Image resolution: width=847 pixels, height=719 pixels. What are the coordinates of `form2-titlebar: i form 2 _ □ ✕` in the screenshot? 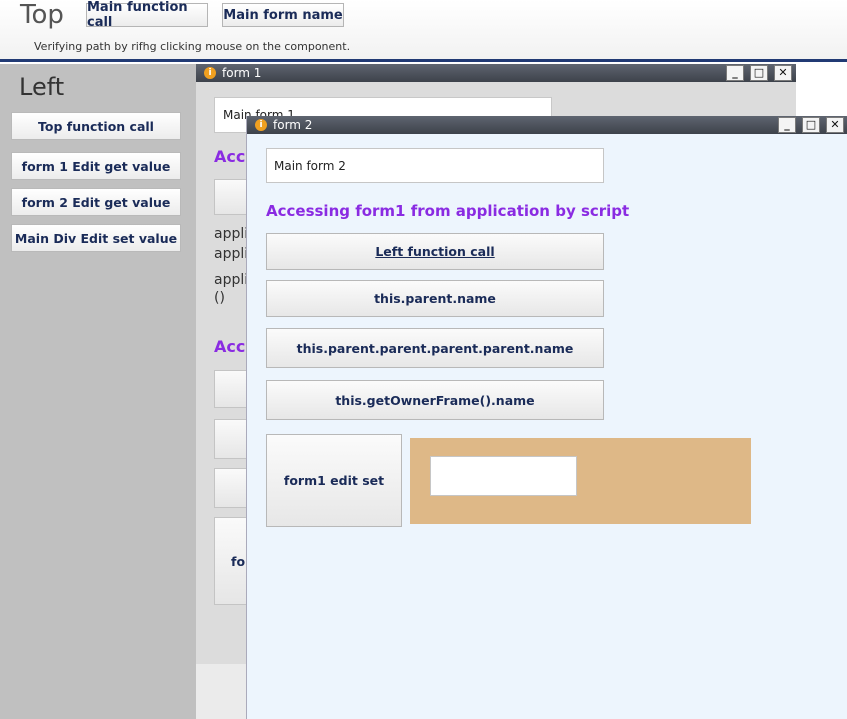 It's located at (547, 125).